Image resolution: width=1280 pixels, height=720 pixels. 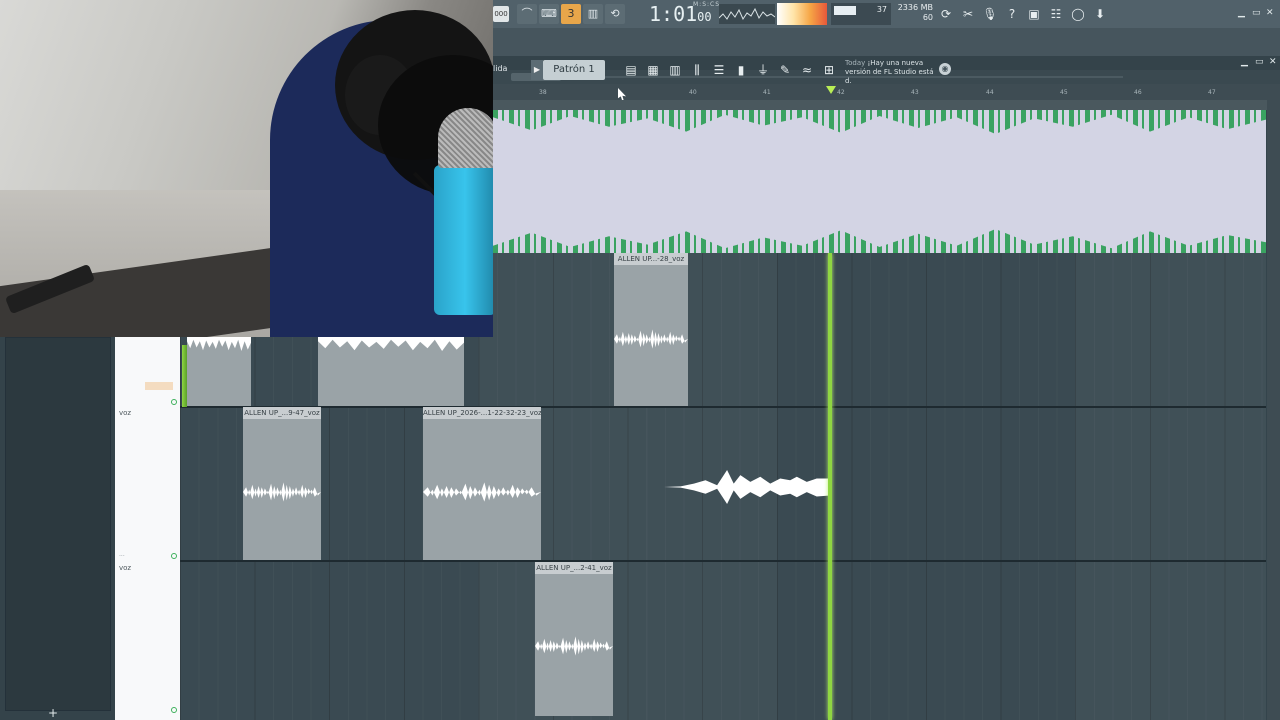 I want to click on time-main: 1:01, so click(x=673, y=14).